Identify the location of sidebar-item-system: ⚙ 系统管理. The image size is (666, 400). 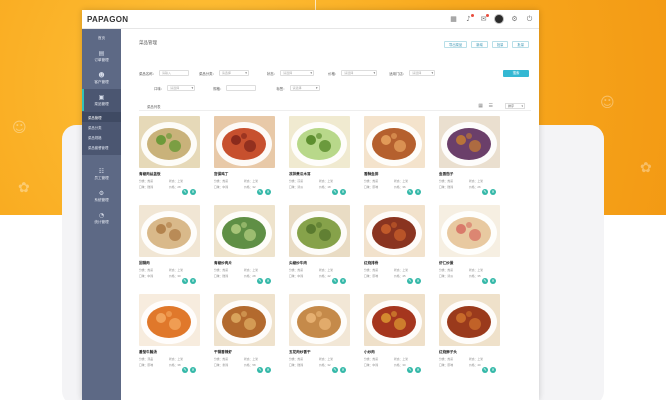
(101, 196).